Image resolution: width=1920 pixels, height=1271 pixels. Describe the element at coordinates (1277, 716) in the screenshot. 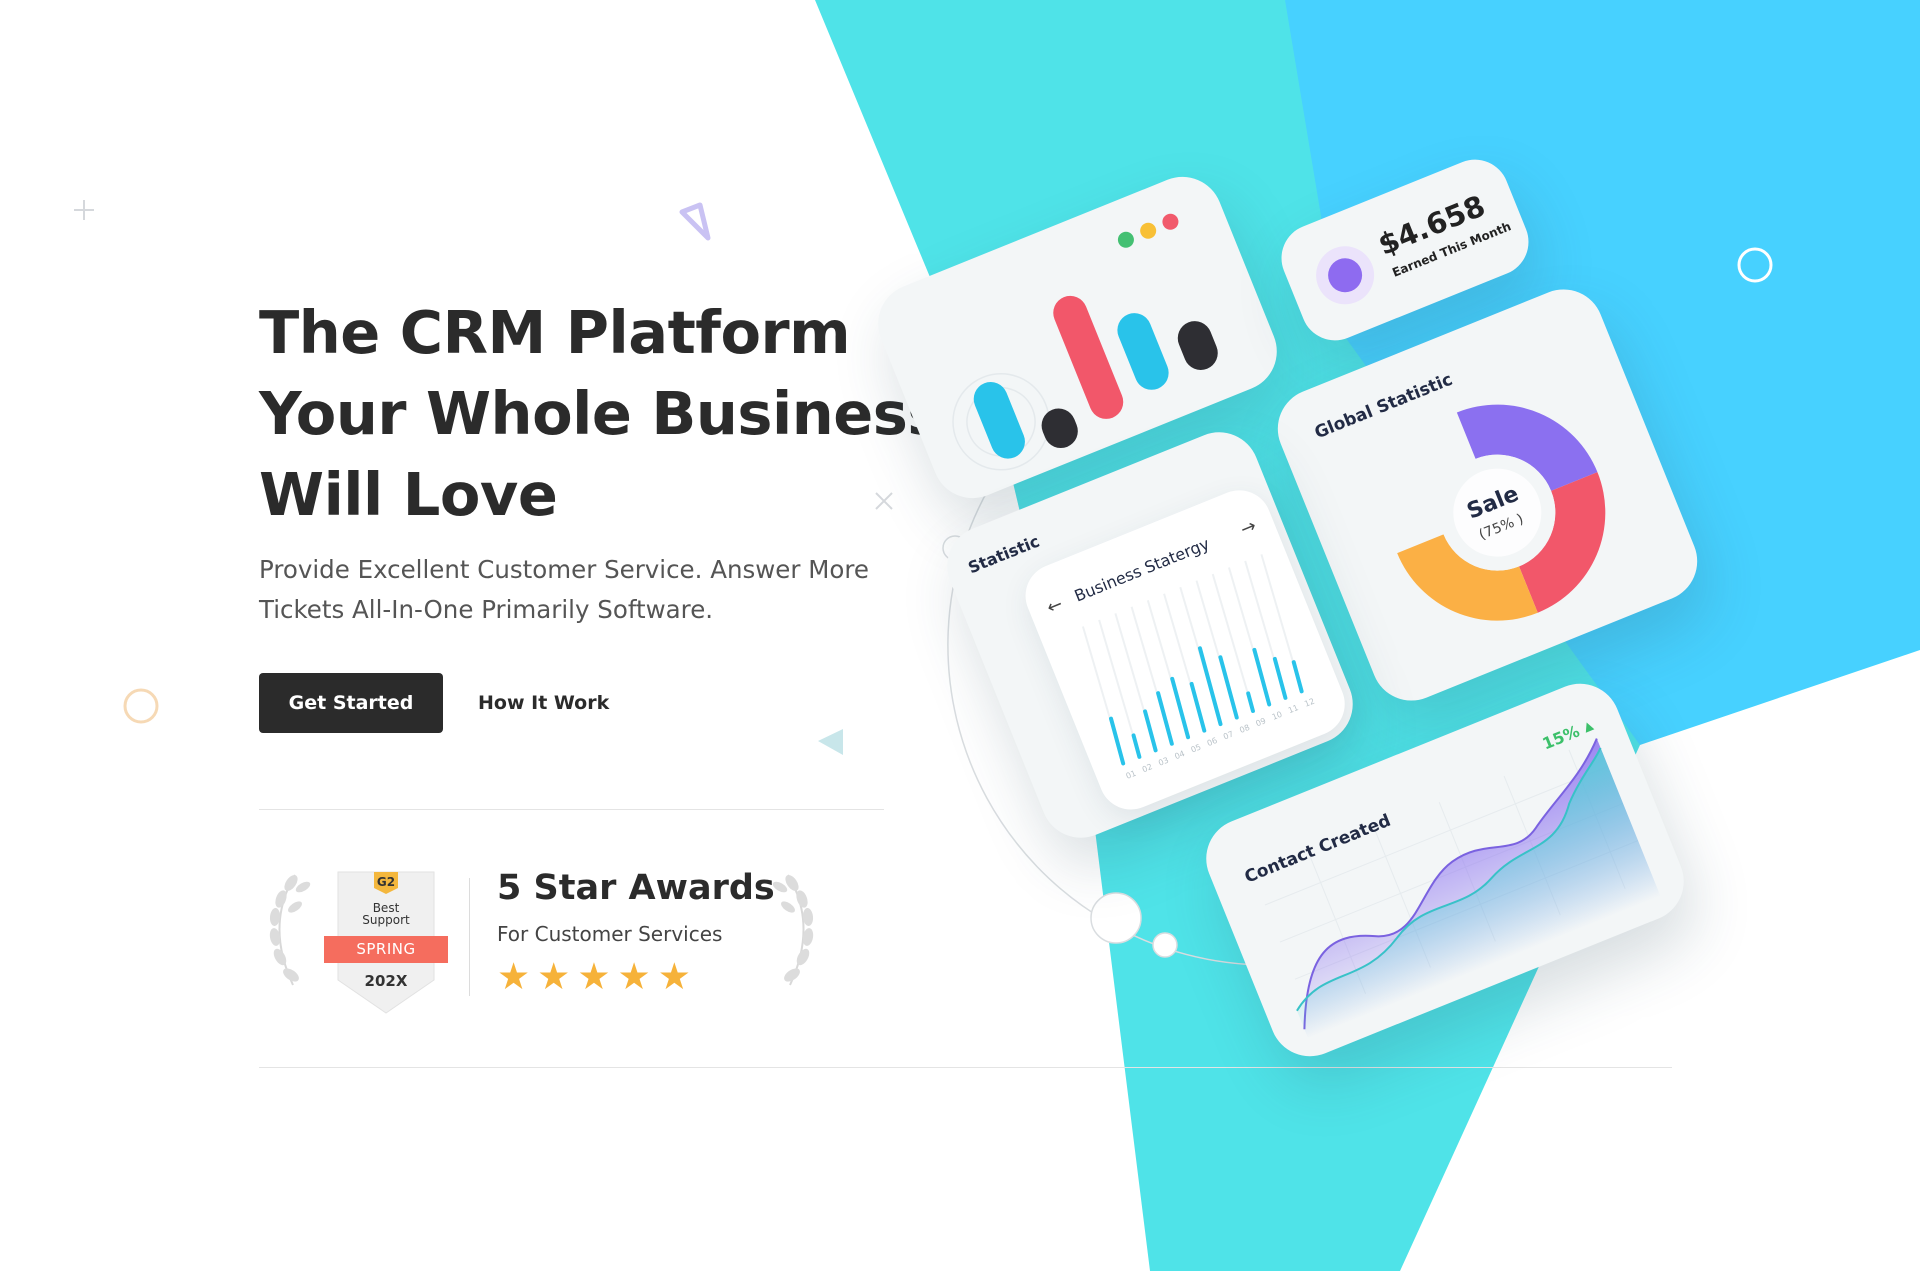

I see `strategy-x-label: 10` at that location.